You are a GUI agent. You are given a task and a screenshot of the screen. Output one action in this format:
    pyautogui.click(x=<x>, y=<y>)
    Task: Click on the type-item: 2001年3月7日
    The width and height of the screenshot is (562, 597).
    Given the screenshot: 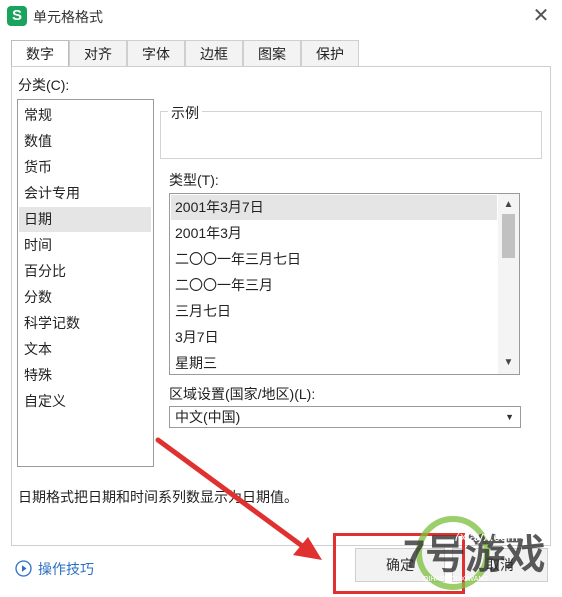 What is the action you would take?
    pyautogui.click(x=334, y=207)
    